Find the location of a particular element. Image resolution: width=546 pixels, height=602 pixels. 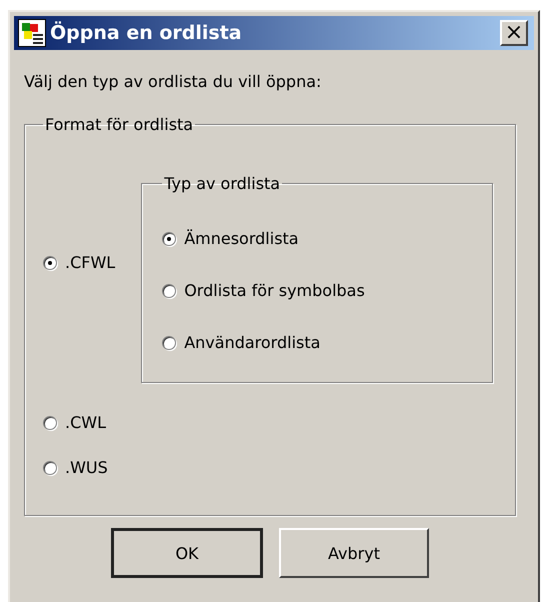

radio-label: .WUS is located at coordinates (86, 467).